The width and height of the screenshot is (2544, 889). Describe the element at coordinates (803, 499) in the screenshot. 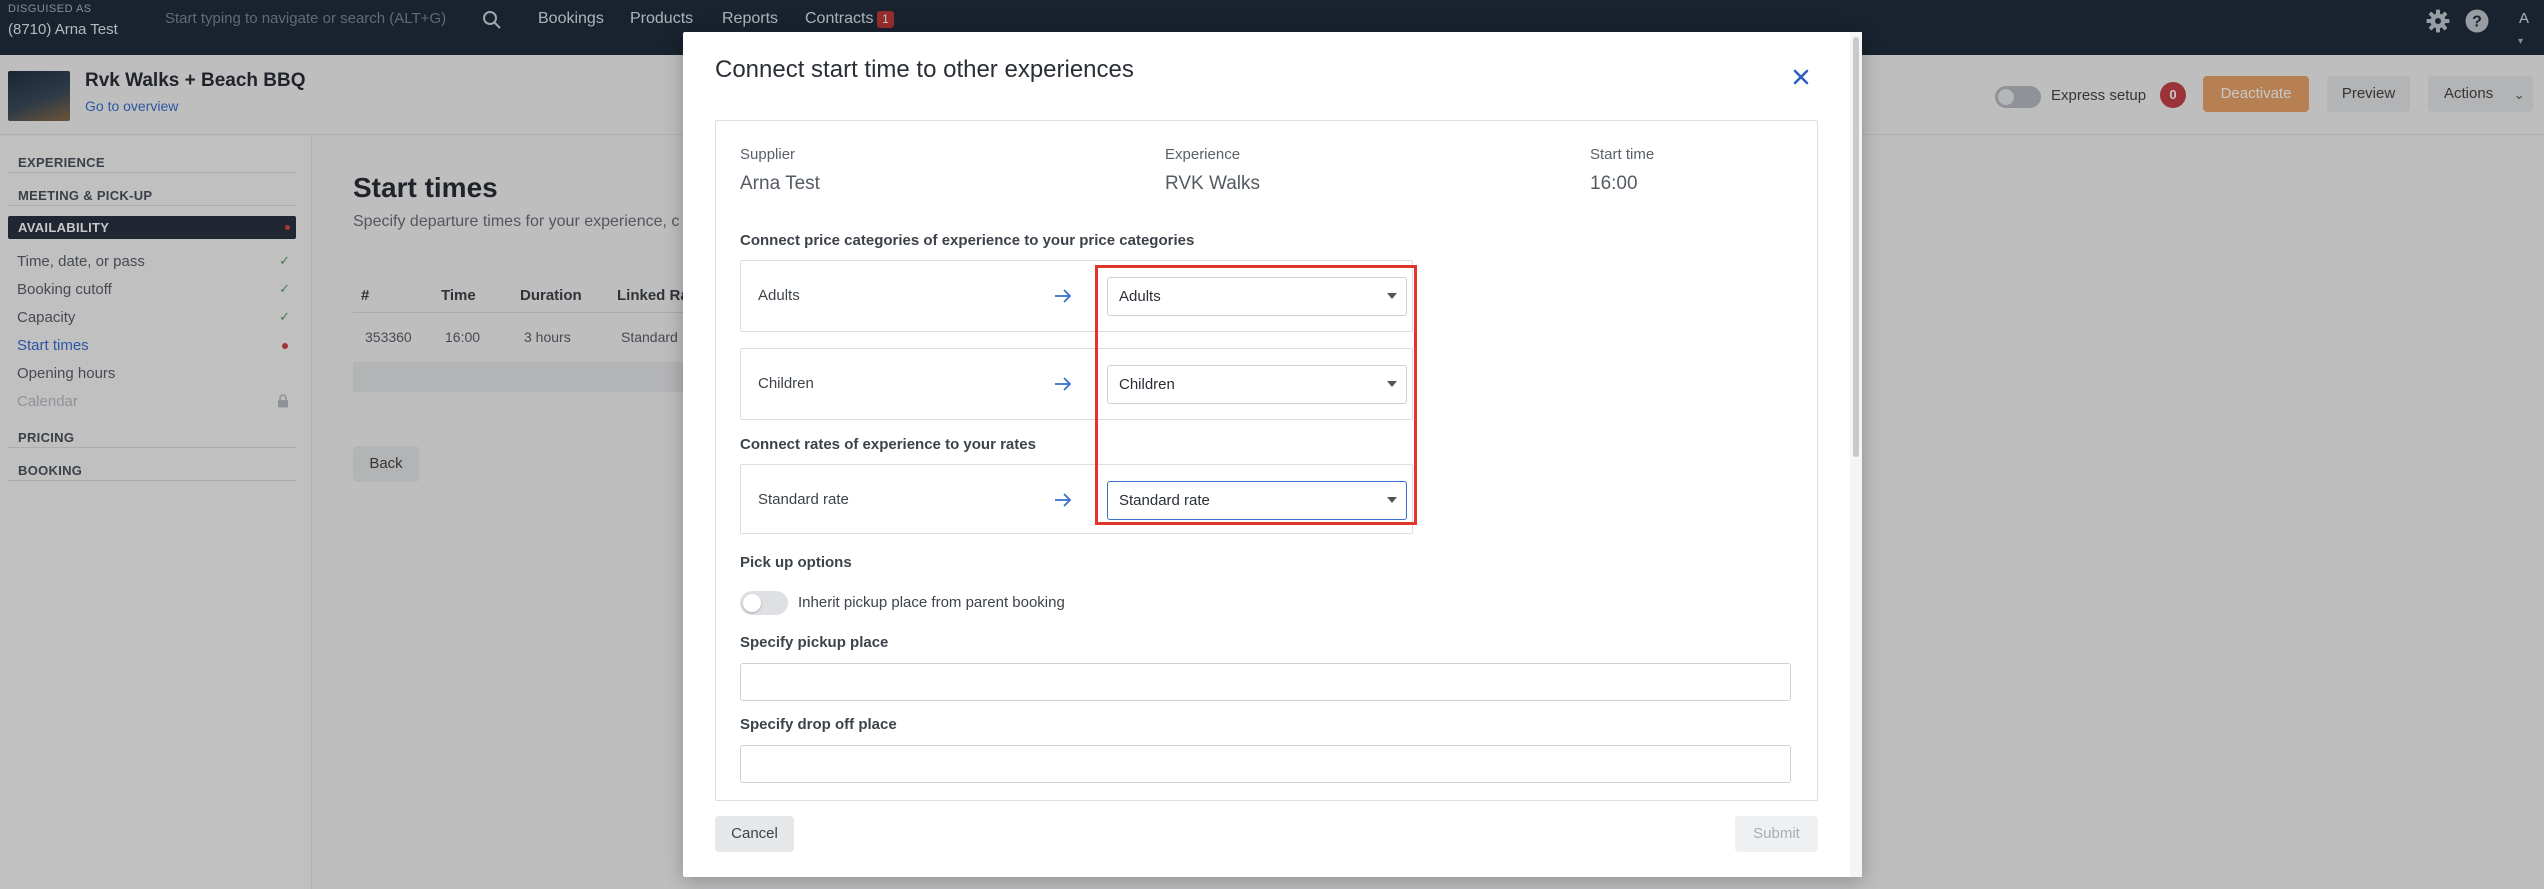

I see `rate-name: Standard rate` at that location.